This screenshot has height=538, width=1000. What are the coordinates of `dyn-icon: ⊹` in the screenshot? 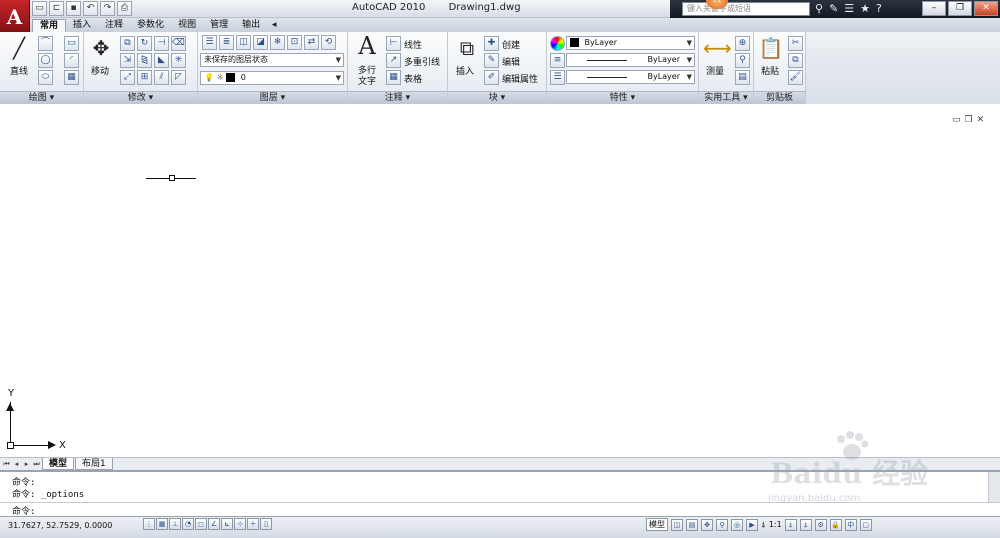 It's located at (240, 524).